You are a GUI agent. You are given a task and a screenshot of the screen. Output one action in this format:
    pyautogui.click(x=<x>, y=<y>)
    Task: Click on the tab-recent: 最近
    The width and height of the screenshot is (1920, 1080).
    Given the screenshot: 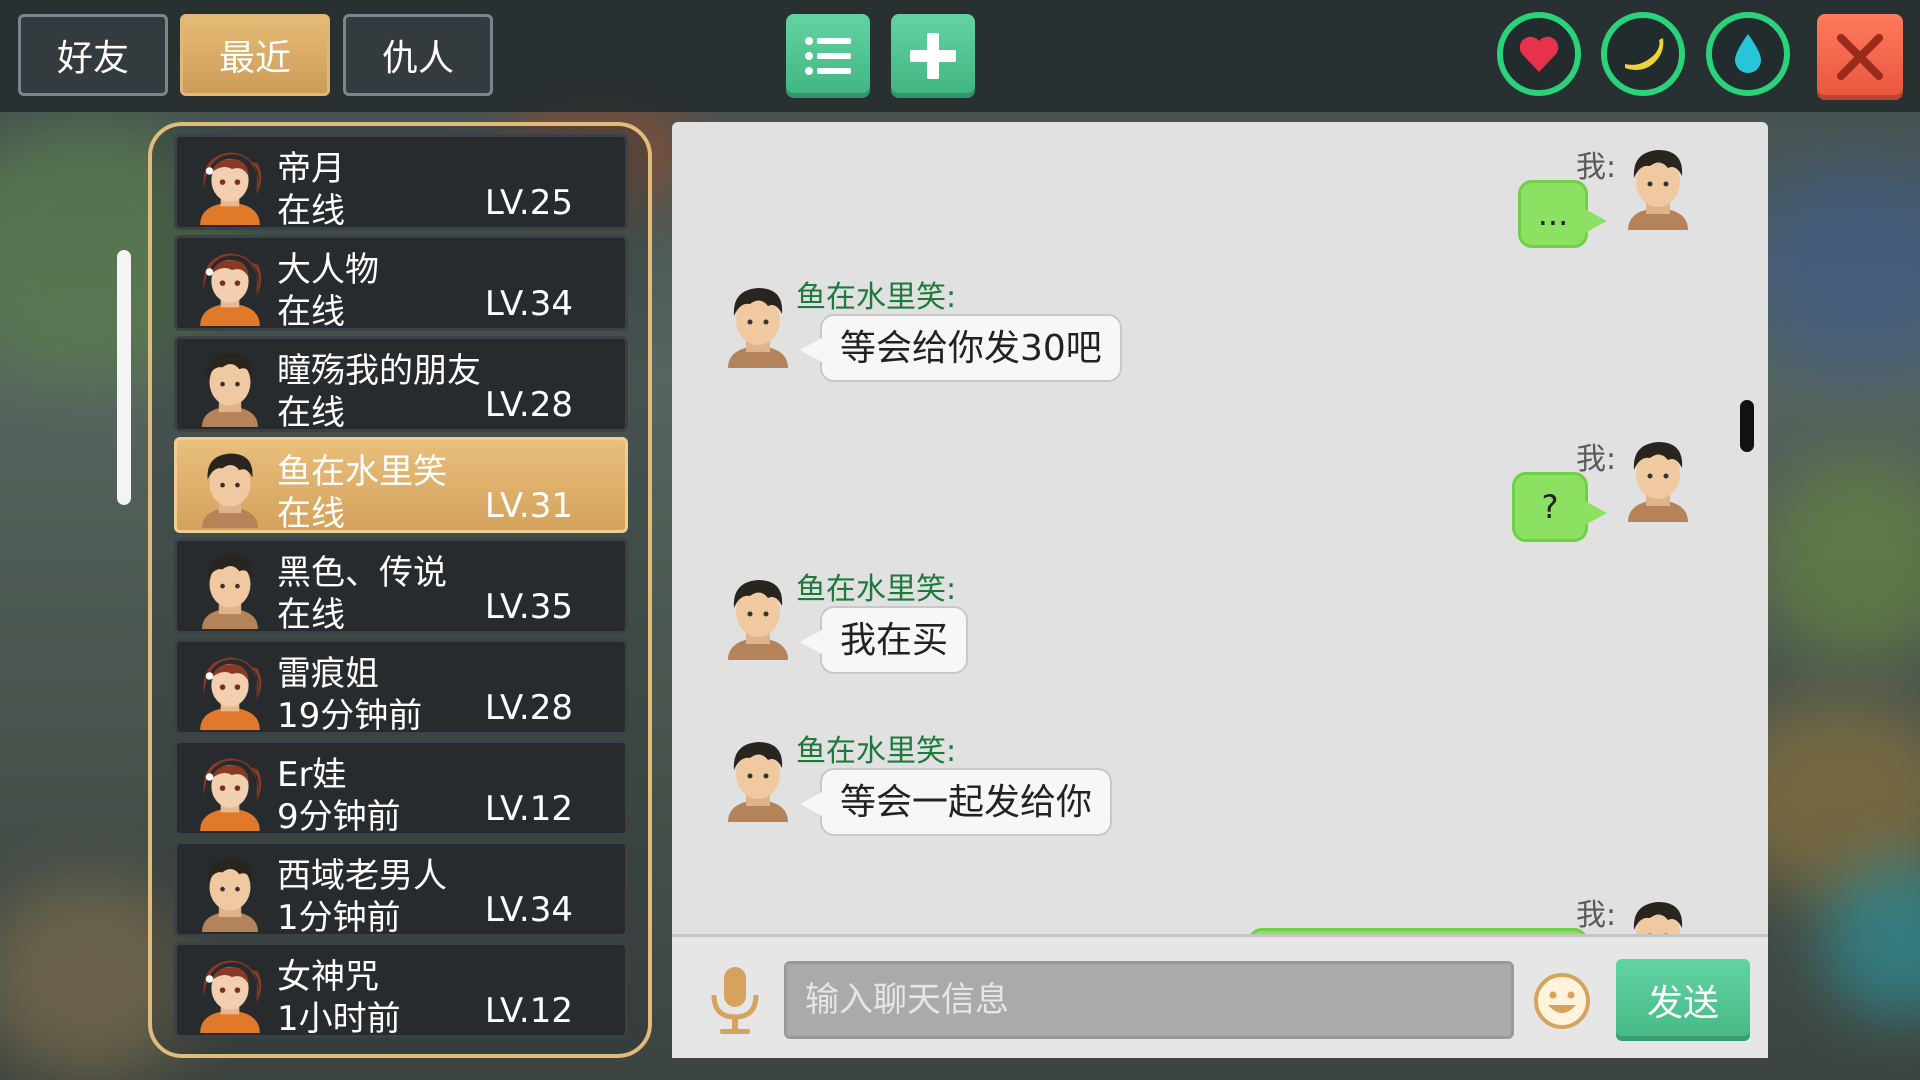 What is the action you would take?
    pyautogui.click(x=255, y=55)
    